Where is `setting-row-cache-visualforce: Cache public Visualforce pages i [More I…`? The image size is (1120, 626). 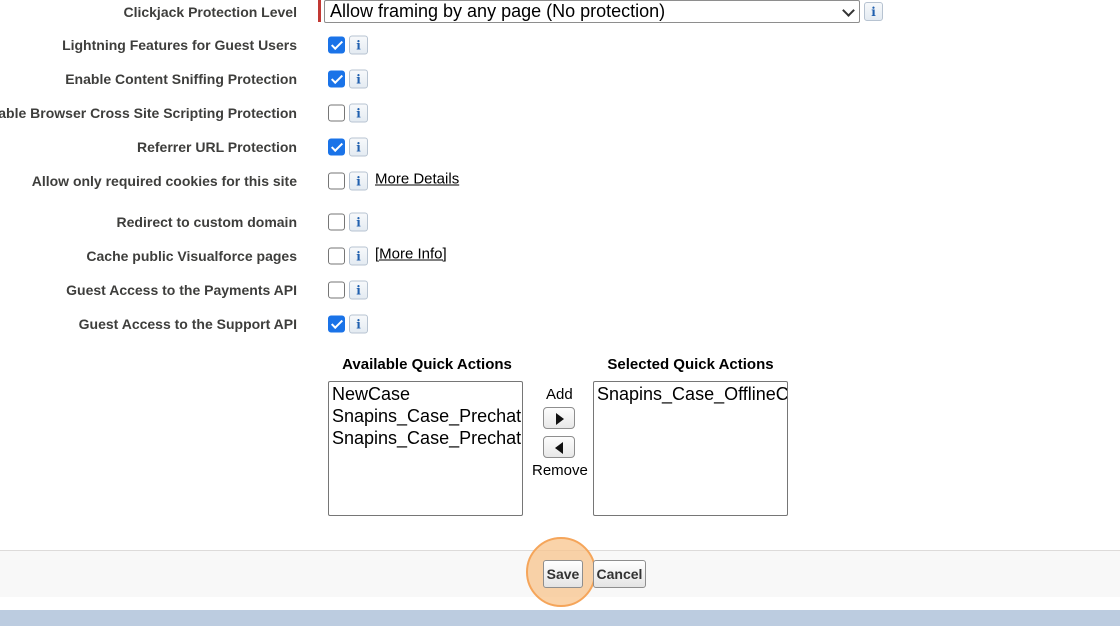
setting-row-cache-visualforce: Cache public Visualforce pages i [More I… is located at coordinates (560, 256).